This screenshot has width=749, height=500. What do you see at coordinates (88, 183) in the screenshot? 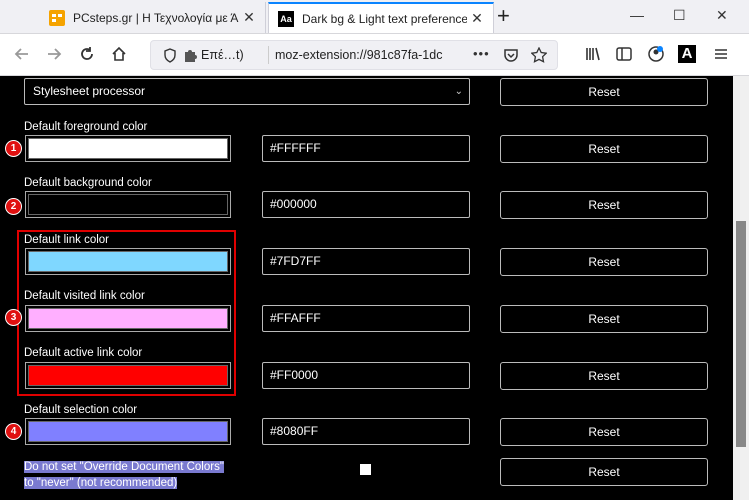
I see `background-color-label: Default background color` at bounding box center [88, 183].